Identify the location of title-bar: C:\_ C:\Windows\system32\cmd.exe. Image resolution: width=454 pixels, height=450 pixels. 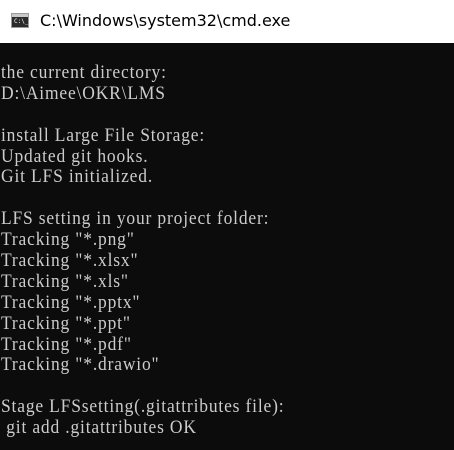
(227, 21).